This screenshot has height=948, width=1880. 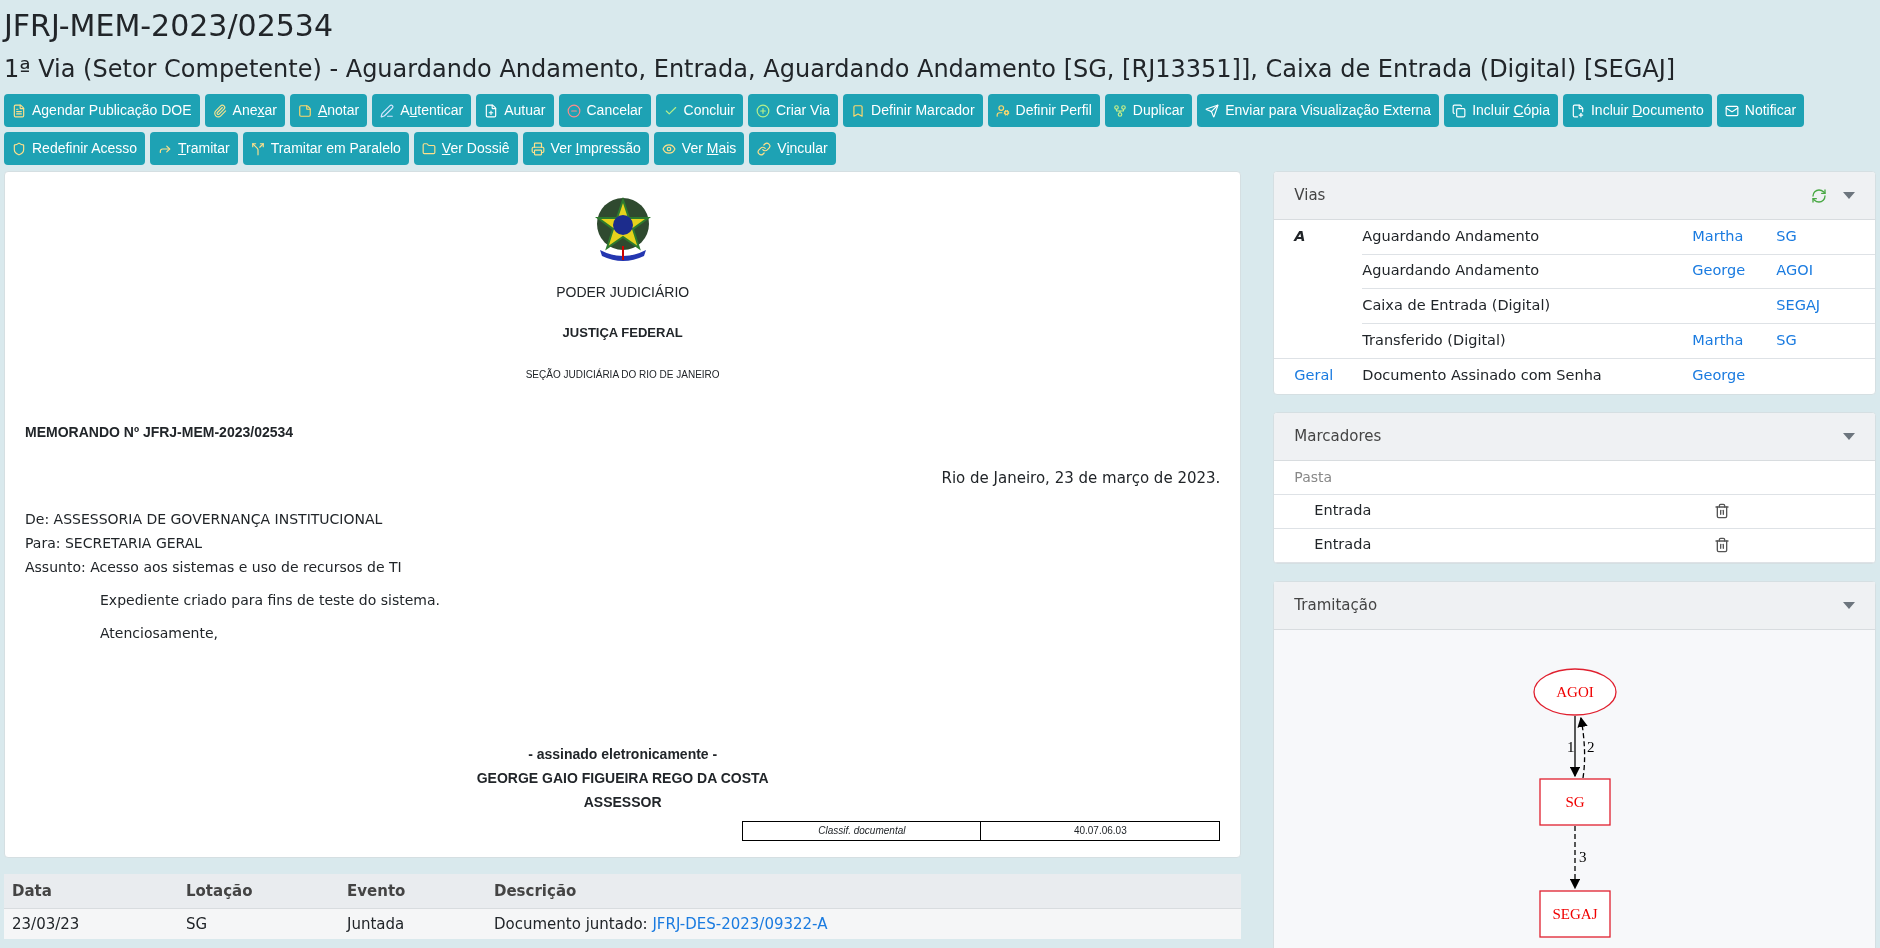 What do you see at coordinates (792, 148) in the screenshot?
I see `toolbar-button: Vincular` at bounding box center [792, 148].